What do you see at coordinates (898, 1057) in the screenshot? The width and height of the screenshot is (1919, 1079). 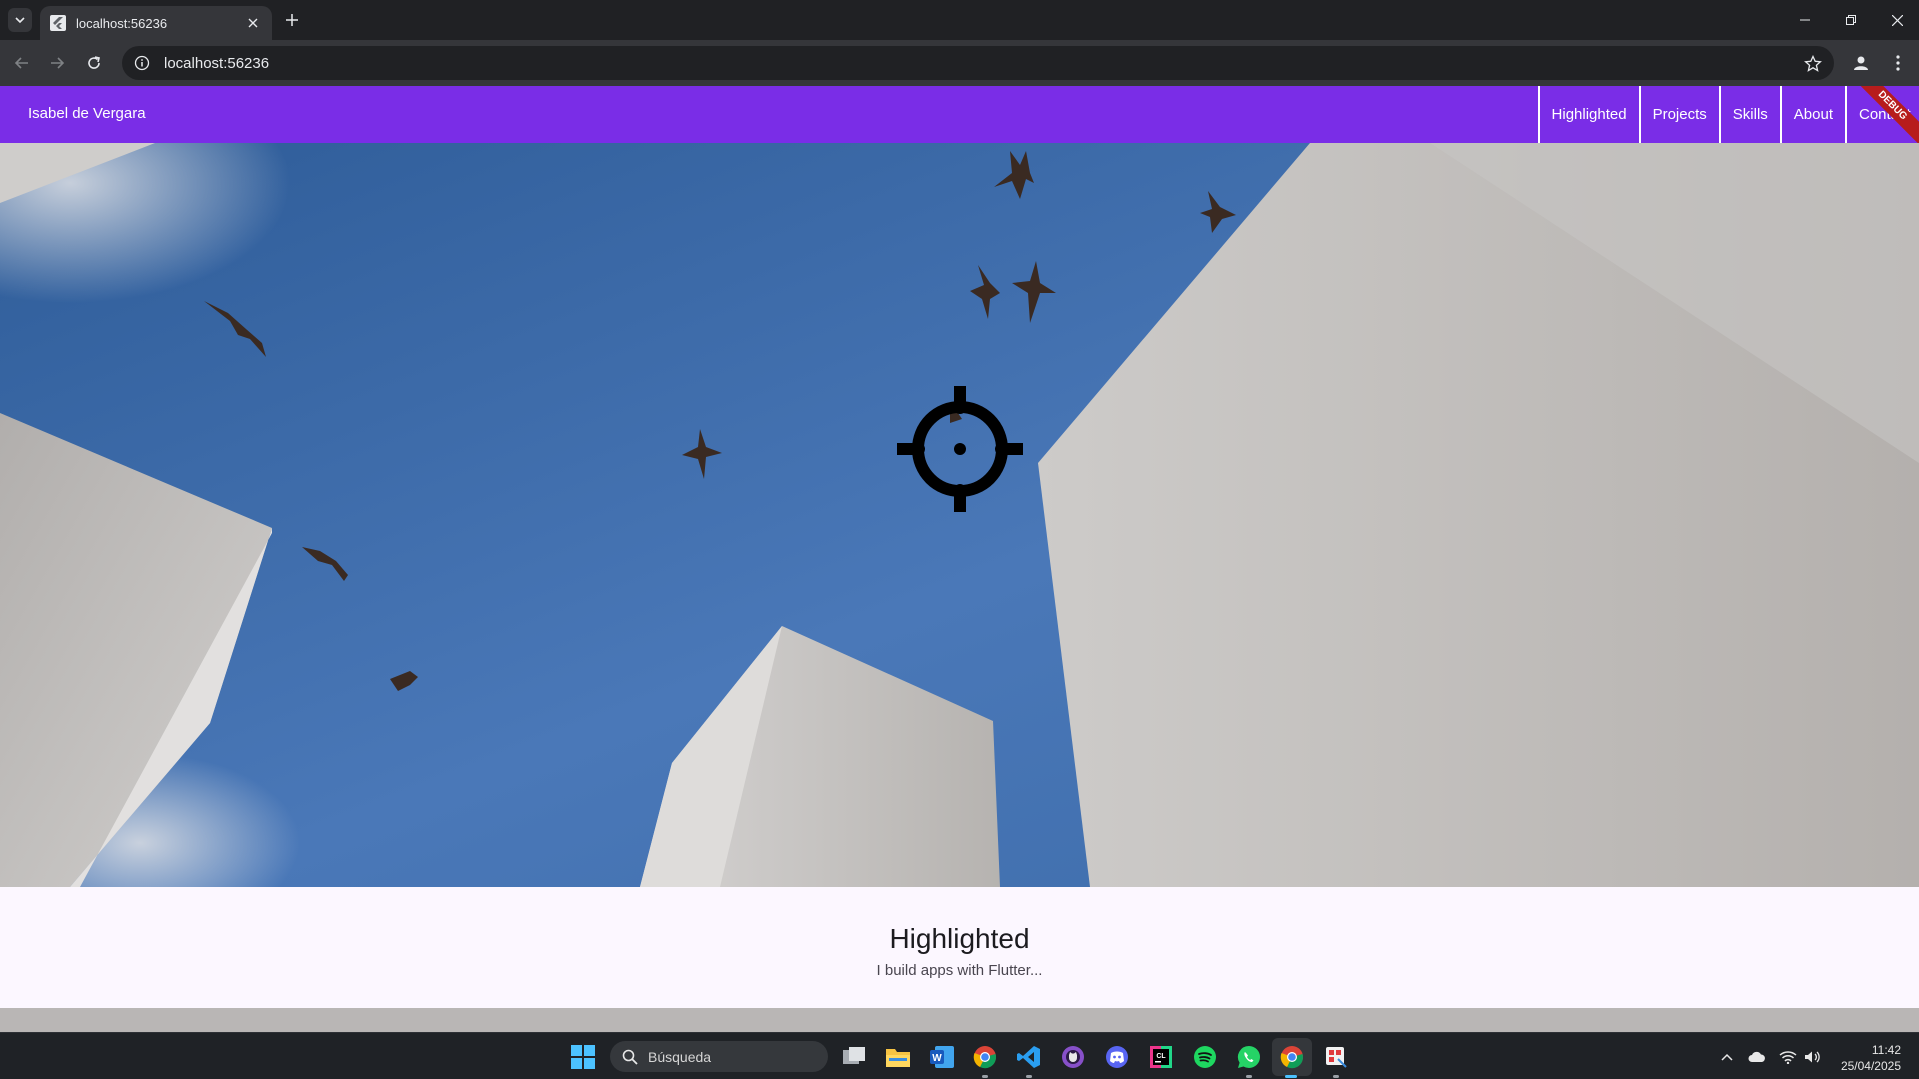 I see `file-explorer-icon` at bounding box center [898, 1057].